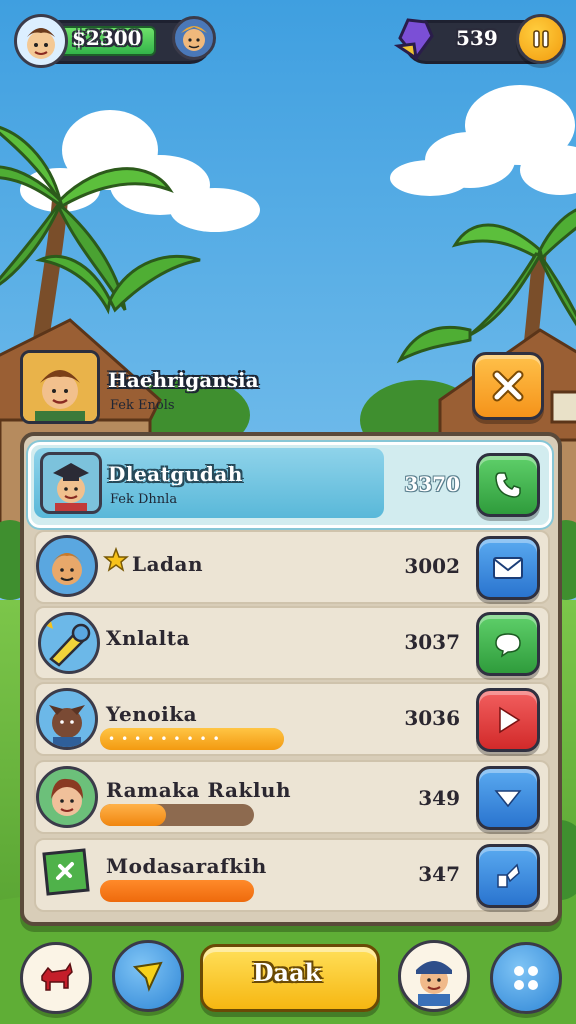  Describe the element at coordinates (194, 38) in the screenshot. I see `friend-avatar` at that location.